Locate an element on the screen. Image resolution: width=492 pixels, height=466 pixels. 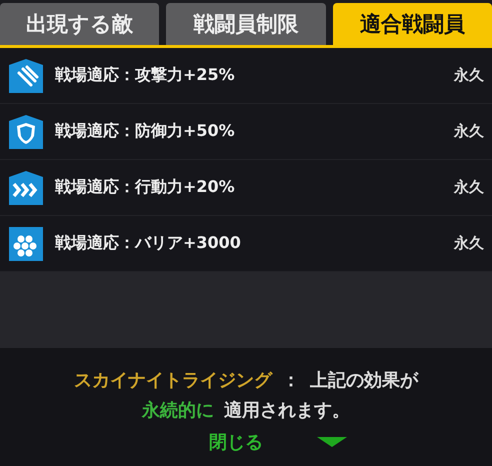
effect-label: 戦場適応：バリア+3000 is located at coordinates (148, 243).